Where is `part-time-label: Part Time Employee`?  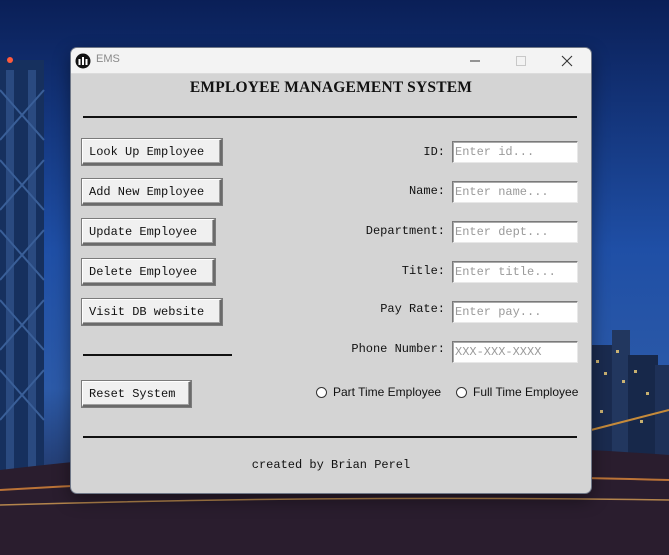 part-time-label: Part Time Employee is located at coordinates (387, 392).